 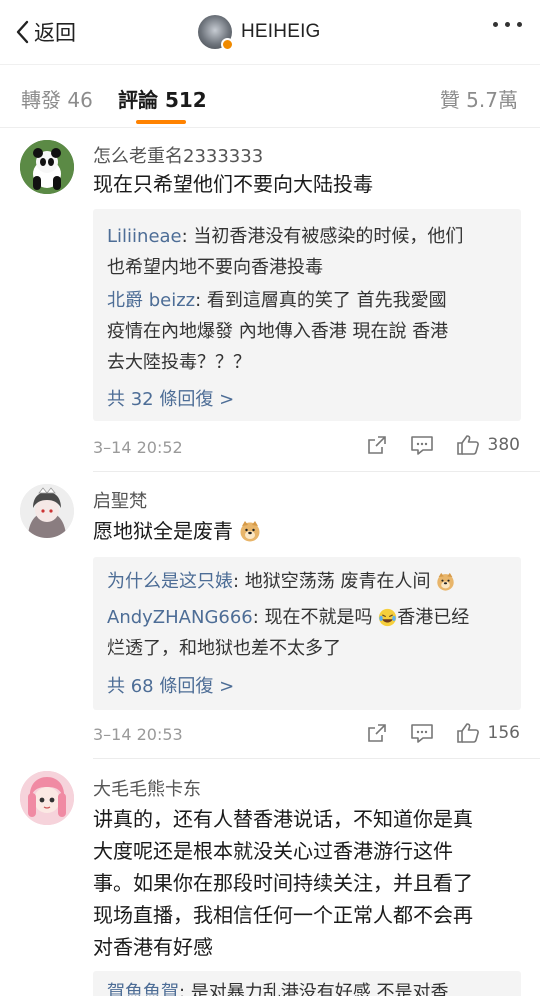 What do you see at coordinates (224, 648) in the screenshot?
I see `reply-text: 烂透了，和地狱也差不太多了` at bounding box center [224, 648].